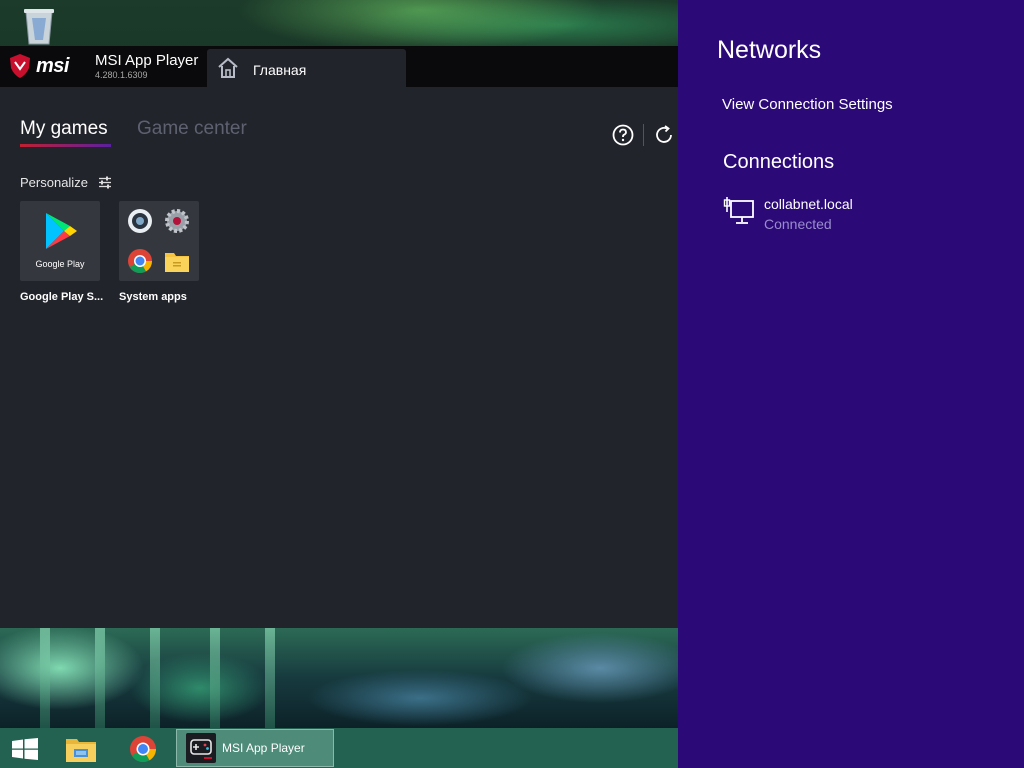 This screenshot has height=768, width=1024. I want to click on msi-wordmark: msi, so click(52, 65).